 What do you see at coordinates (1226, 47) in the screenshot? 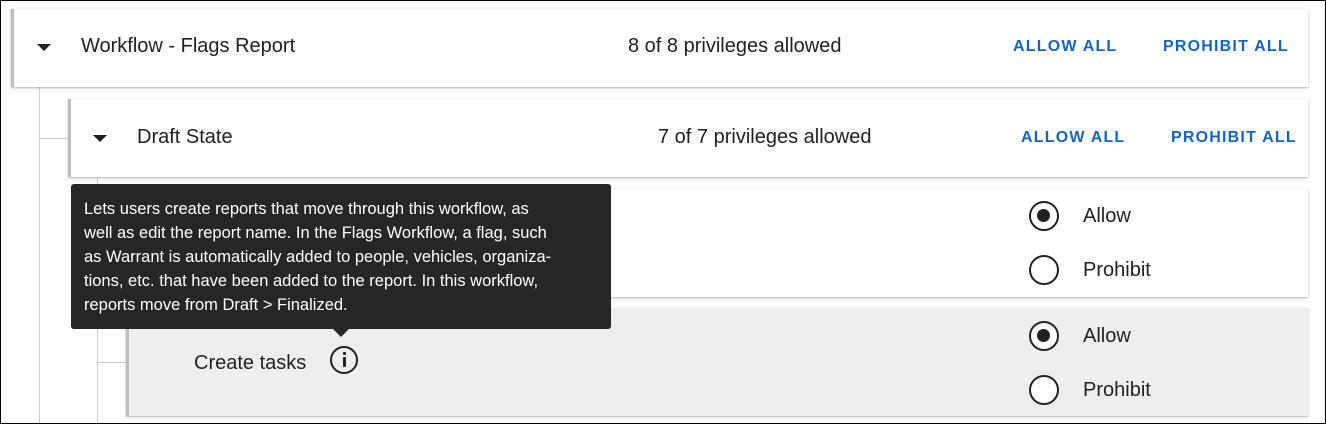
I see `workflow-prohibit-all-button: PROHIBIT ALL` at bounding box center [1226, 47].